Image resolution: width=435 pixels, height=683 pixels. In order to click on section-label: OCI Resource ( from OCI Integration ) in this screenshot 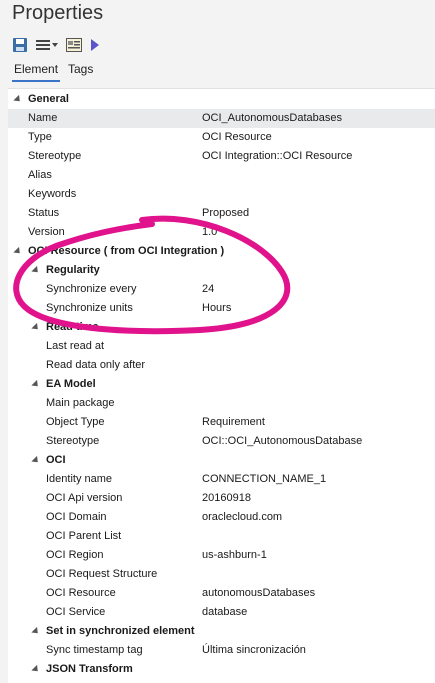, I will do `click(126, 251)`.